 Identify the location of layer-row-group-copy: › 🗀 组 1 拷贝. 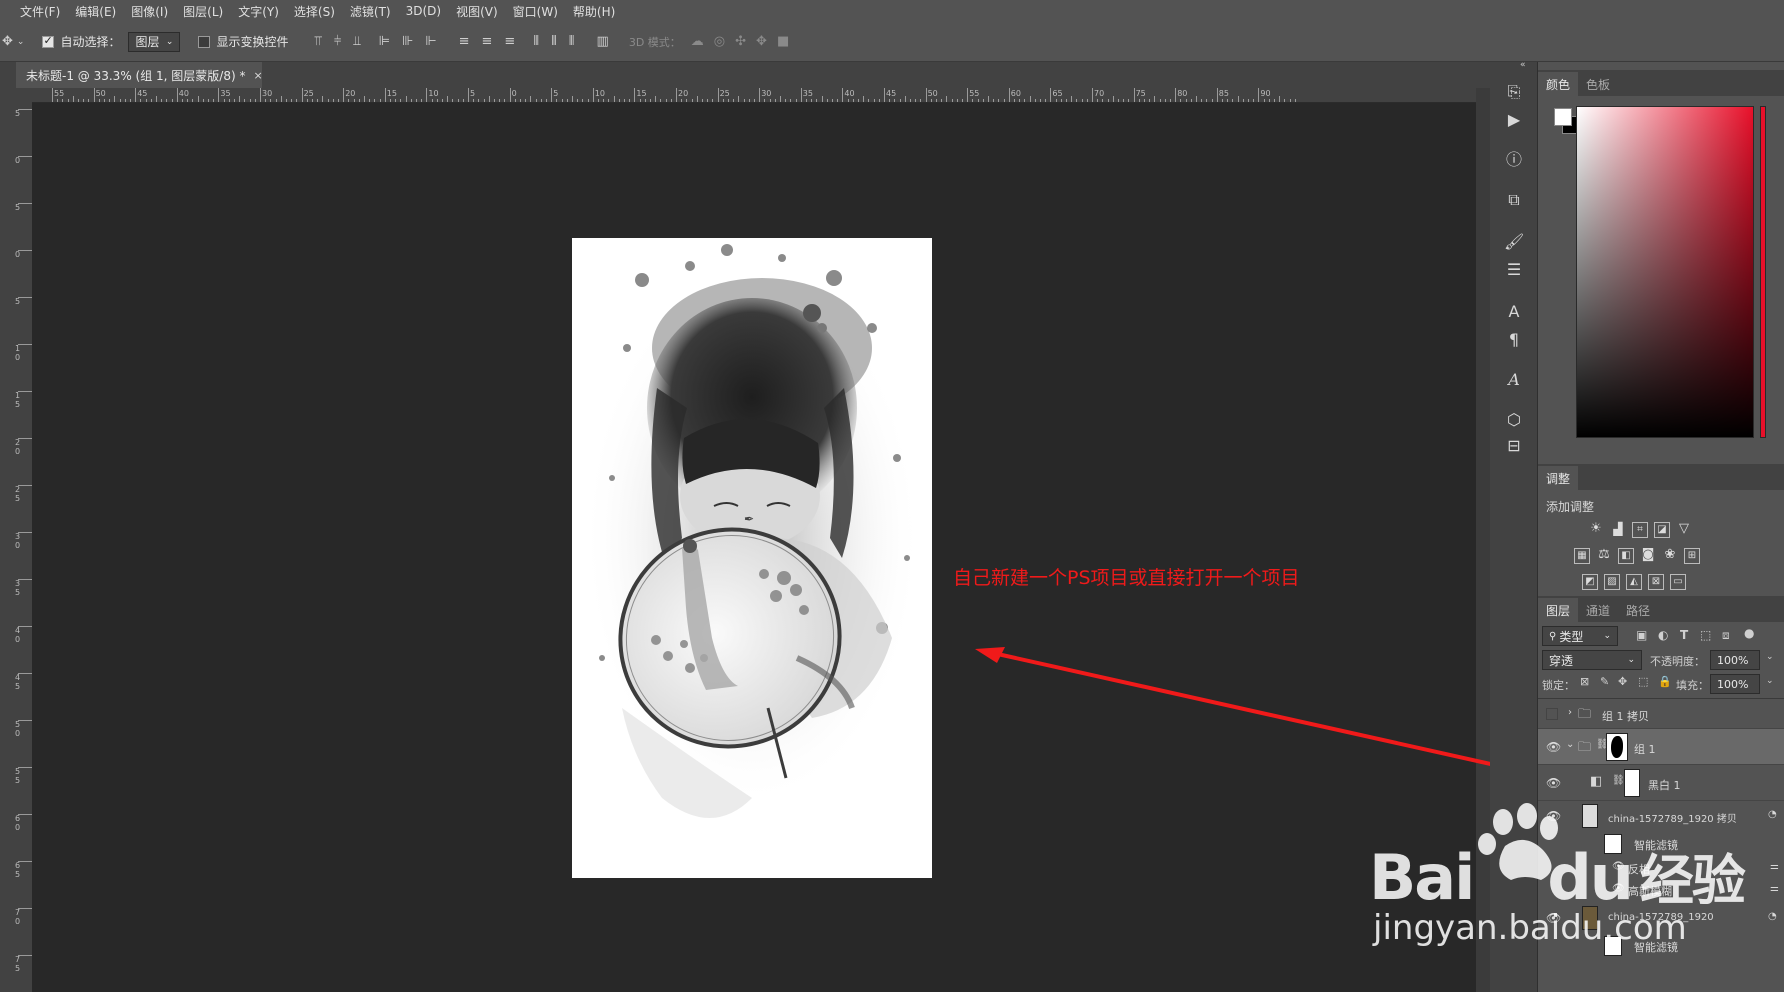
(1661, 714).